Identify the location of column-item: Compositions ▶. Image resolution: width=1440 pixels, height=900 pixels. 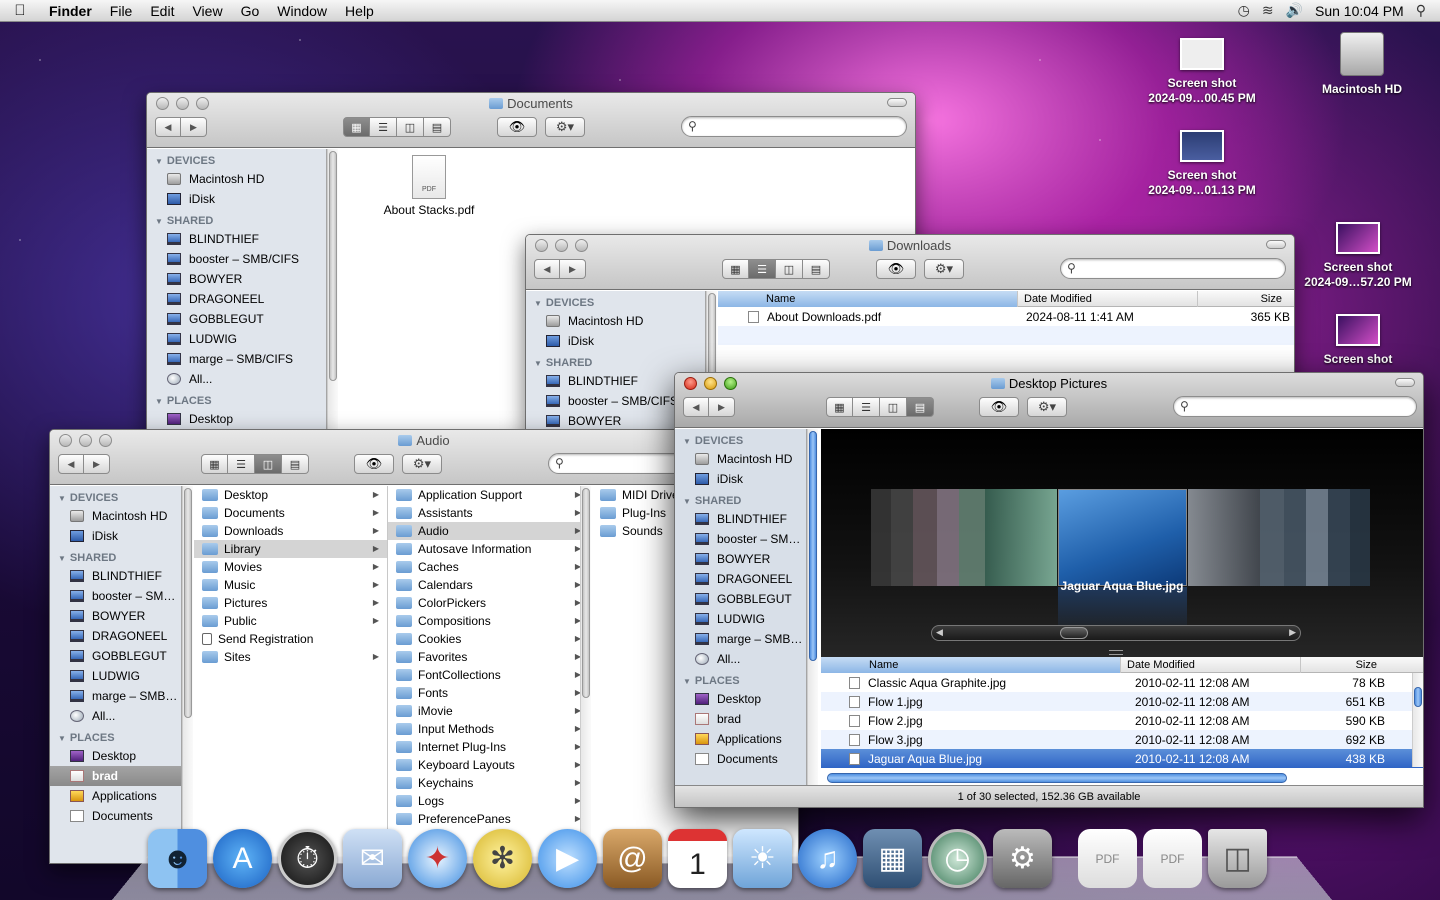
(488, 621).